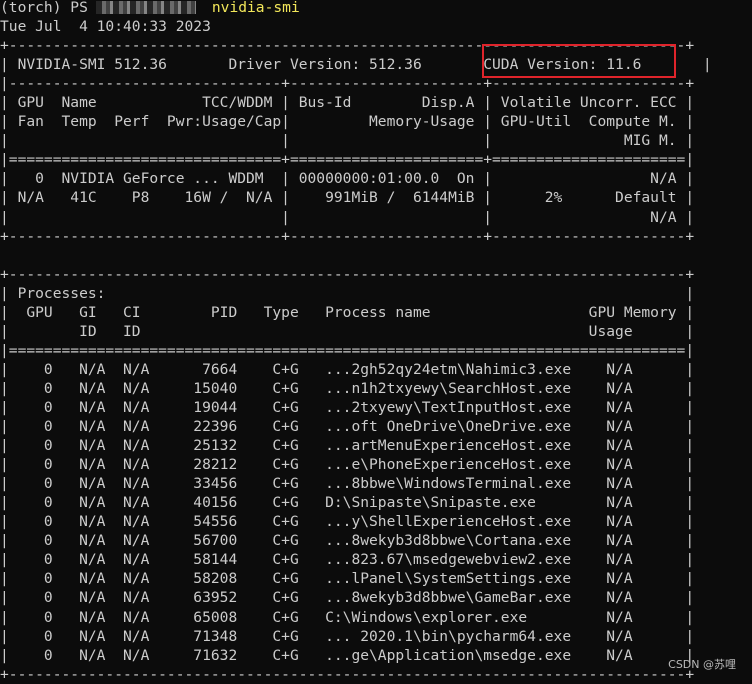  I want to click on redacted-path, so click(145, 7).